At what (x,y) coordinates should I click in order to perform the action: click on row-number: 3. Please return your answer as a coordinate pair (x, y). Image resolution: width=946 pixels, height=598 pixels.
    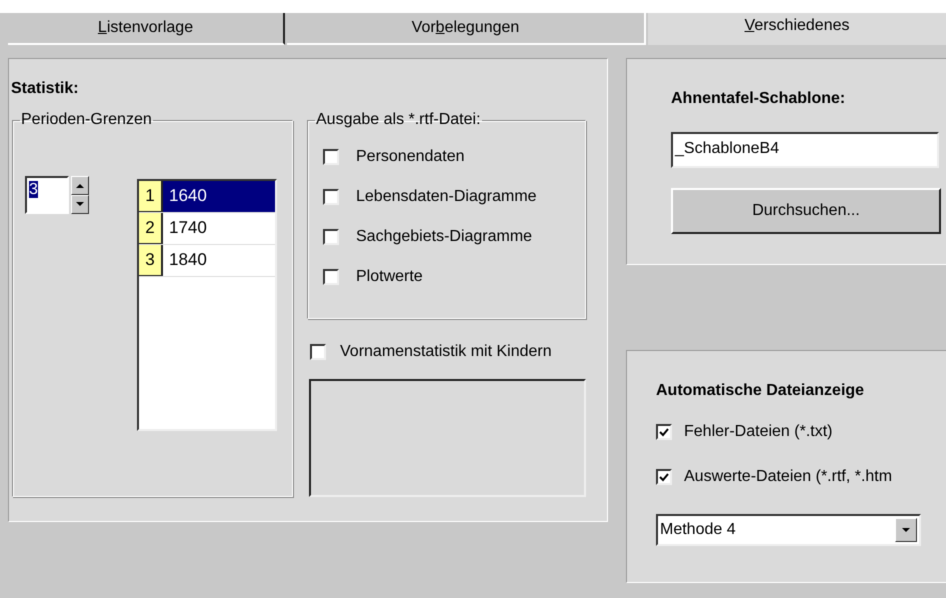
    Looking at the image, I should click on (151, 260).